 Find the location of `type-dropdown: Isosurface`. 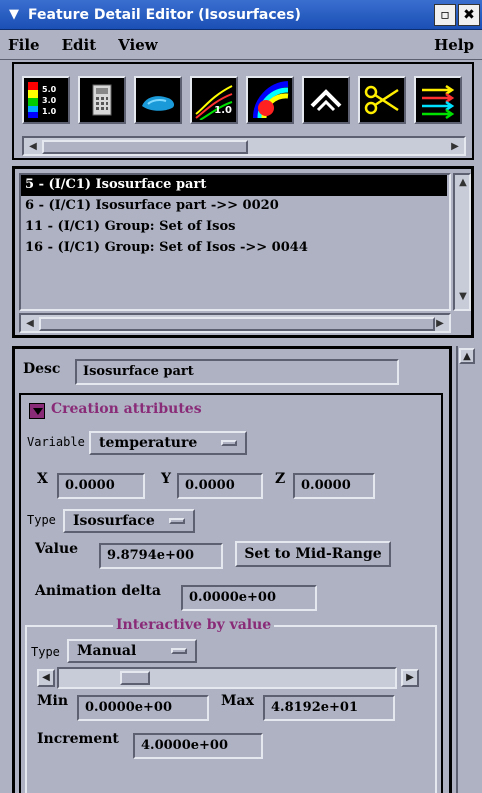

type-dropdown: Isosurface is located at coordinates (129, 521).